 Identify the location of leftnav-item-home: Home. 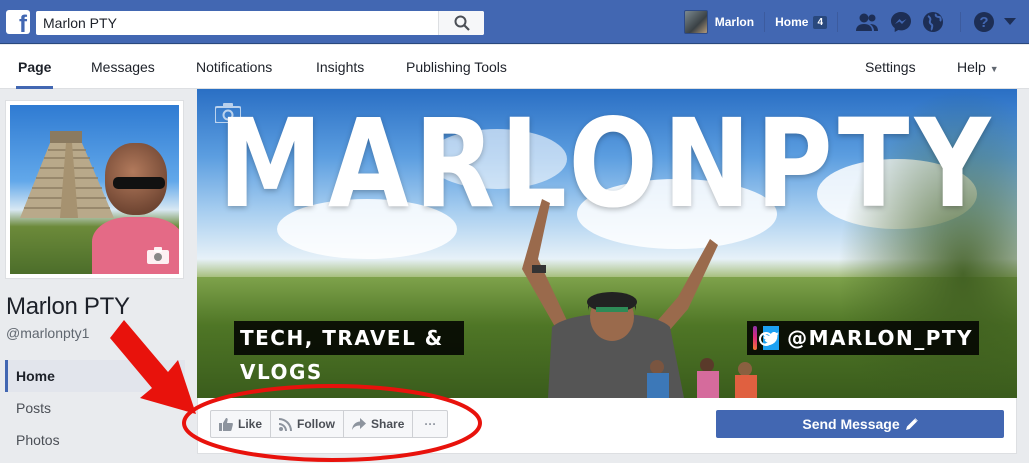
(95, 376).